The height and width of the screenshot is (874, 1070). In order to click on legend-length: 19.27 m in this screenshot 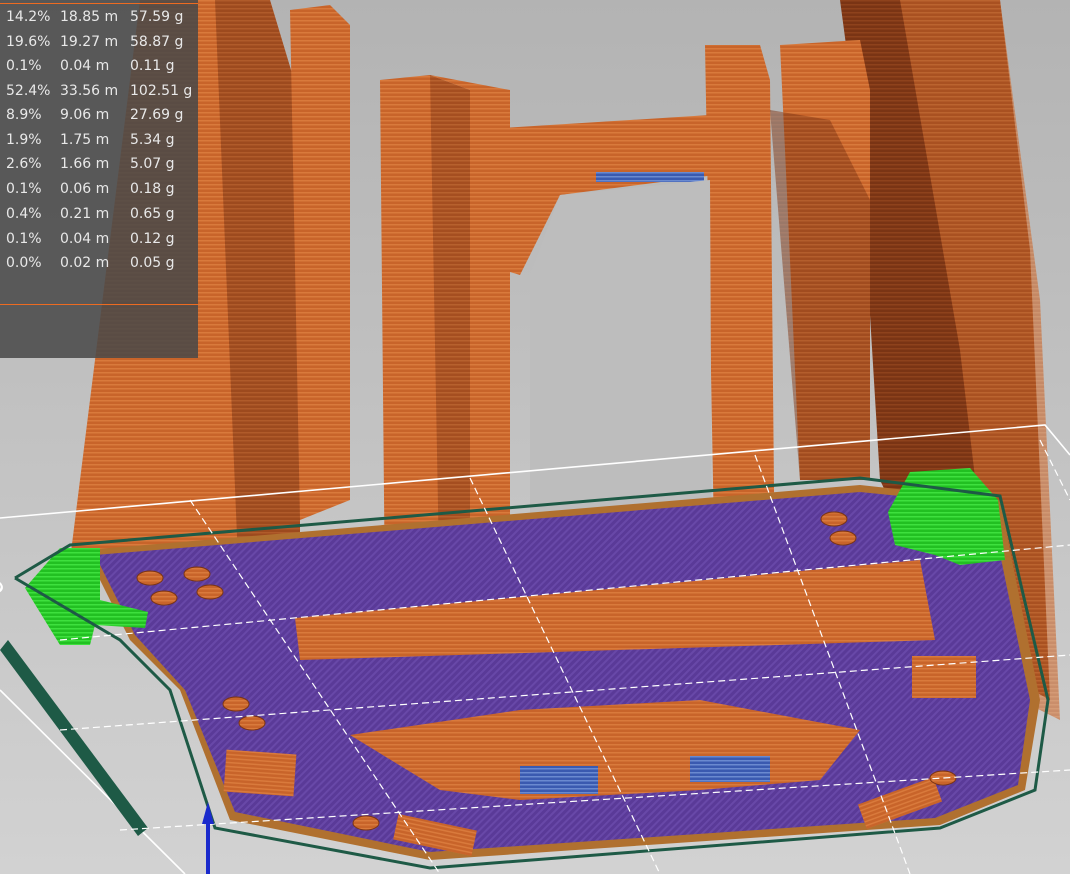, I will do `click(89, 42)`.